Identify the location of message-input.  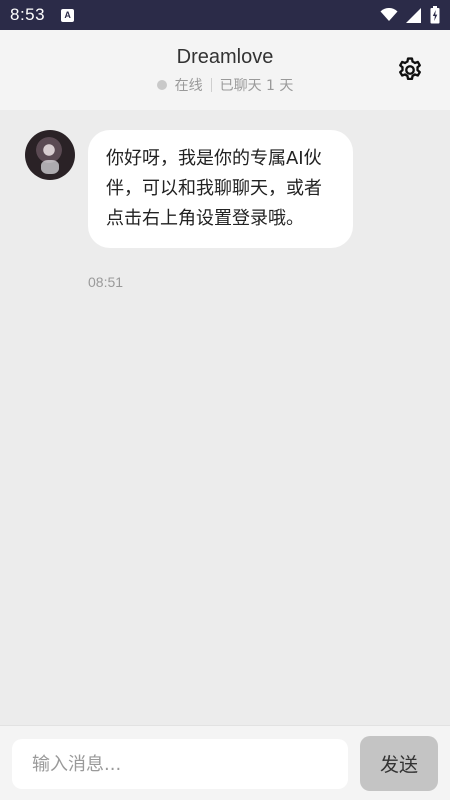
(180, 764).